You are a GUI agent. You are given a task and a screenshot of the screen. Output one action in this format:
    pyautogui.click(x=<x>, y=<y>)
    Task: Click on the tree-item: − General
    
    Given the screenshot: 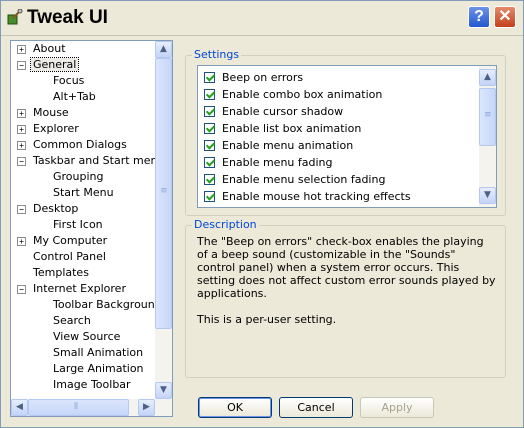 What is the action you would take?
    pyautogui.click(x=48, y=65)
    